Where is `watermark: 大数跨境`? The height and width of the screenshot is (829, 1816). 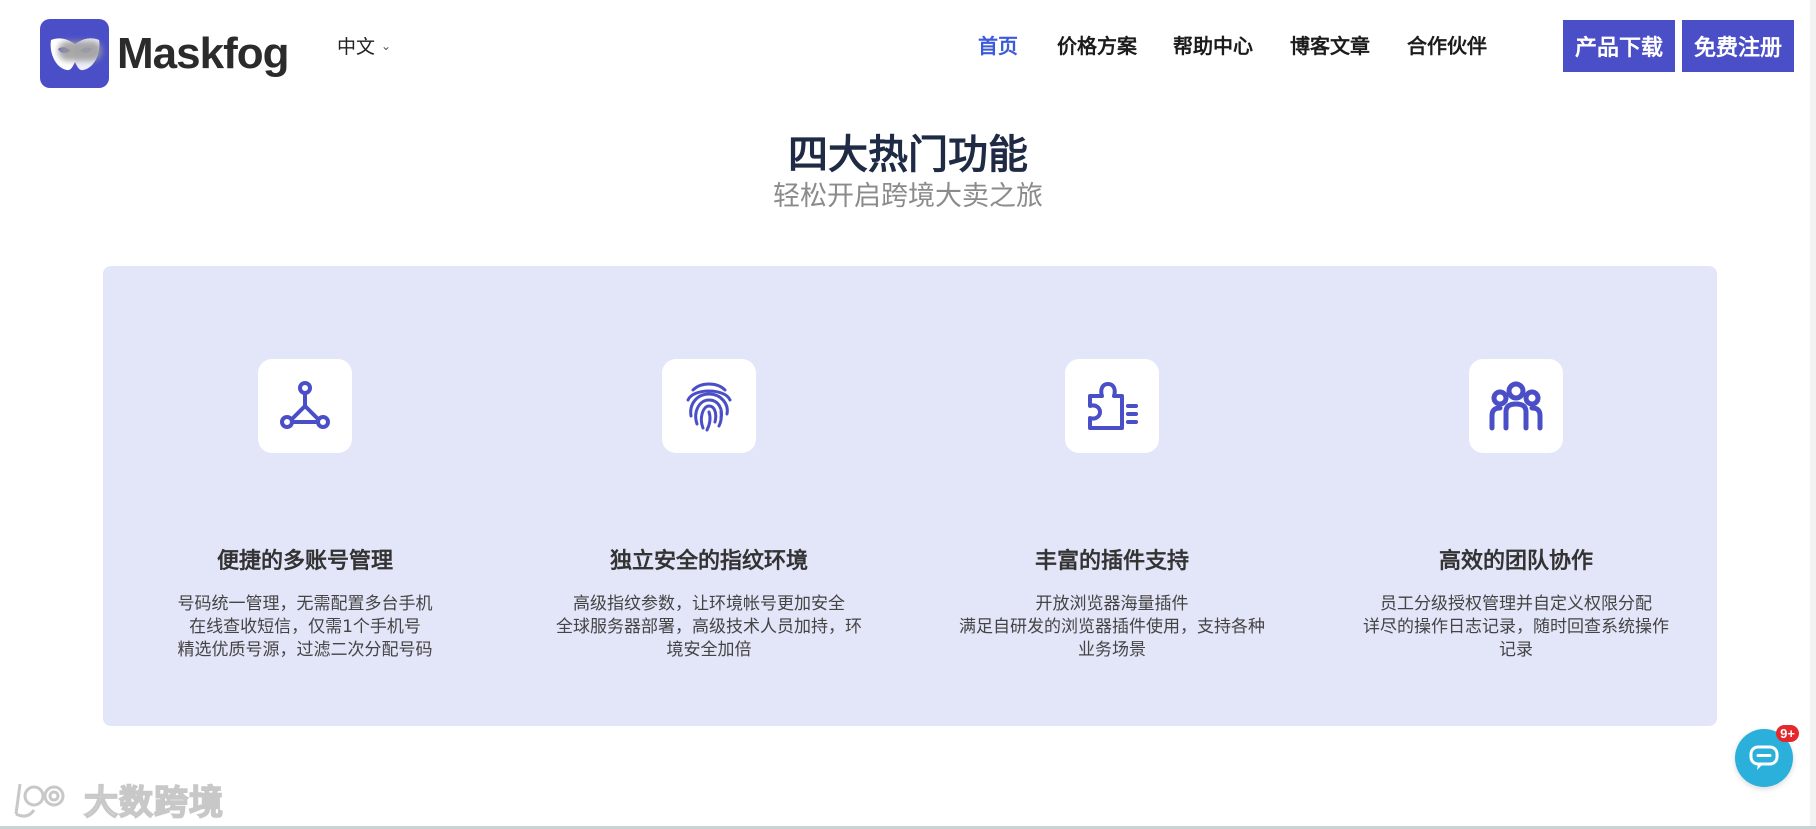 watermark: 大数跨境 is located at coordinates (117, 799).